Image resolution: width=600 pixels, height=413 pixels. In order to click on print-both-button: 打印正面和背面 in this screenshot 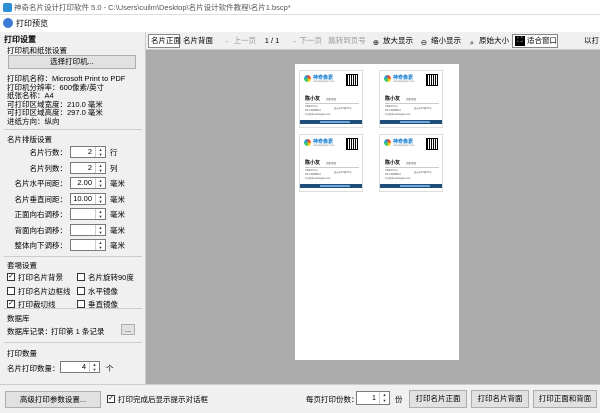, I will do `click(565, 399)`.